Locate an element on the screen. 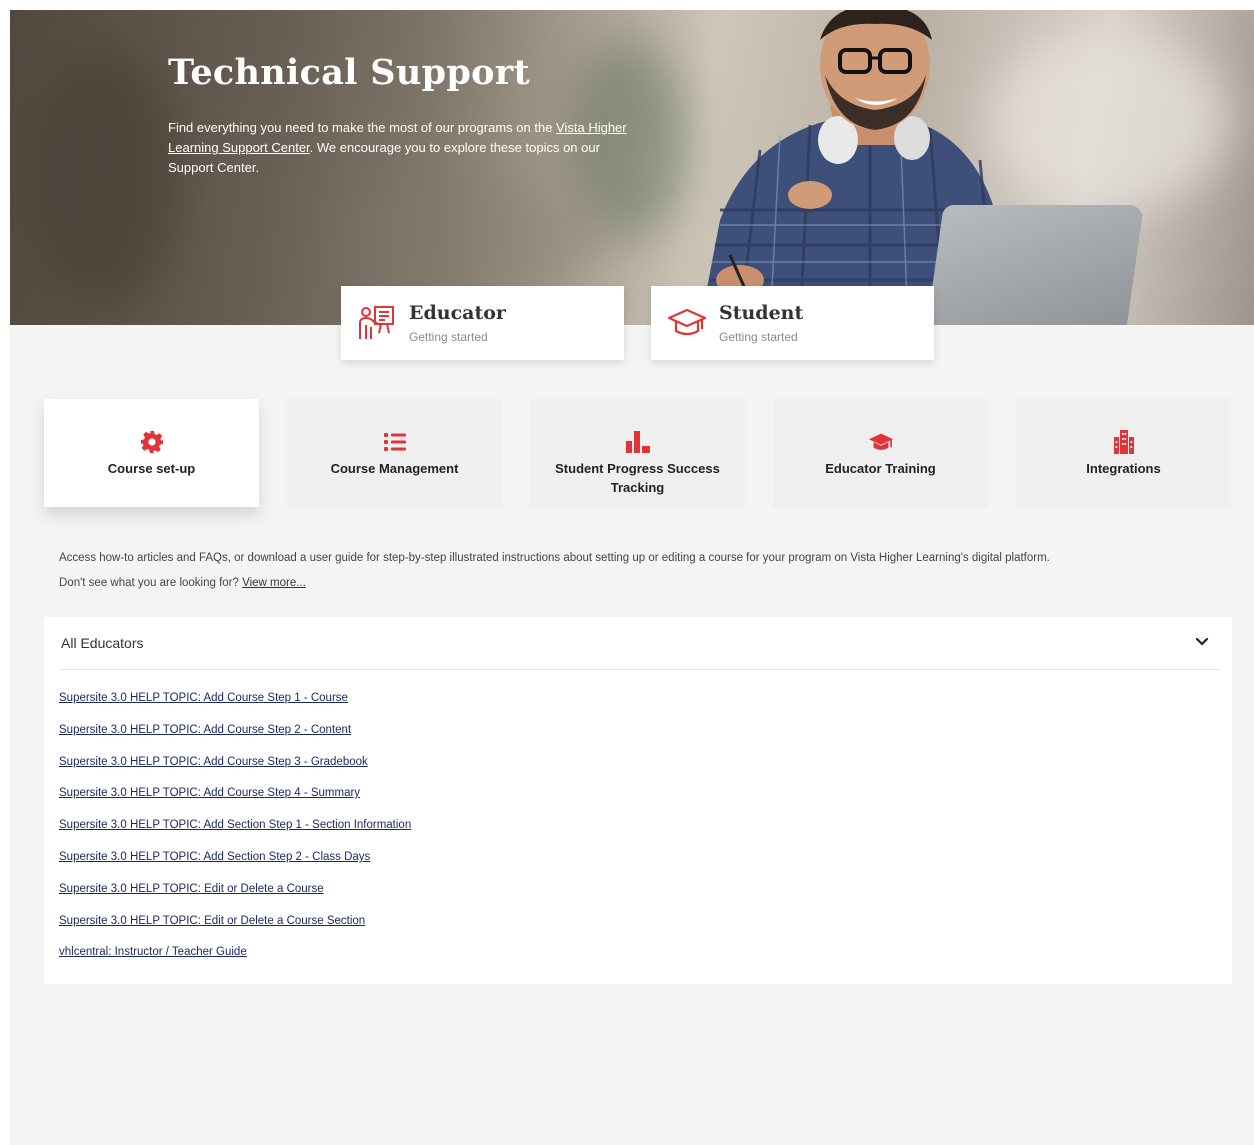 This screenshot has height=1145, width=1254. bar-chart-icon is located at coordinates (638, 442).